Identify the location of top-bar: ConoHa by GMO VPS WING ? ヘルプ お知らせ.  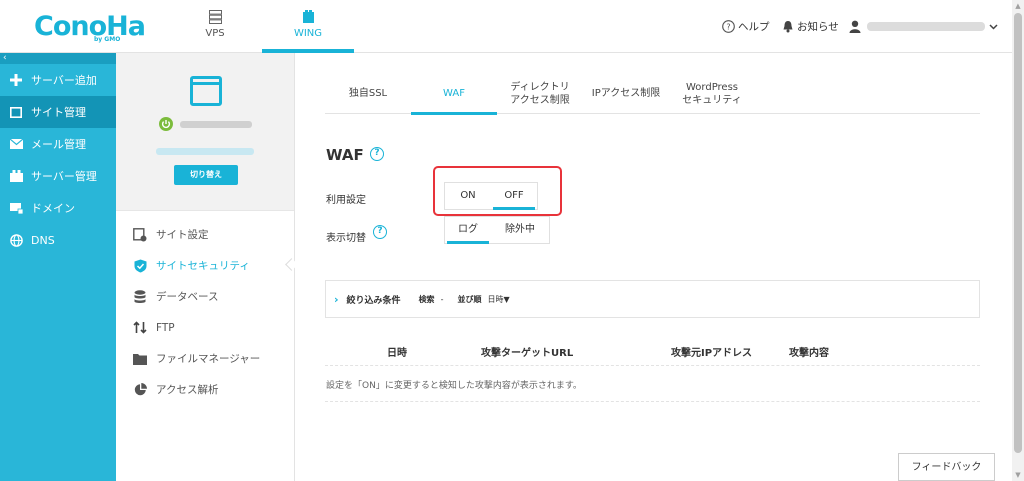
(506, 26).